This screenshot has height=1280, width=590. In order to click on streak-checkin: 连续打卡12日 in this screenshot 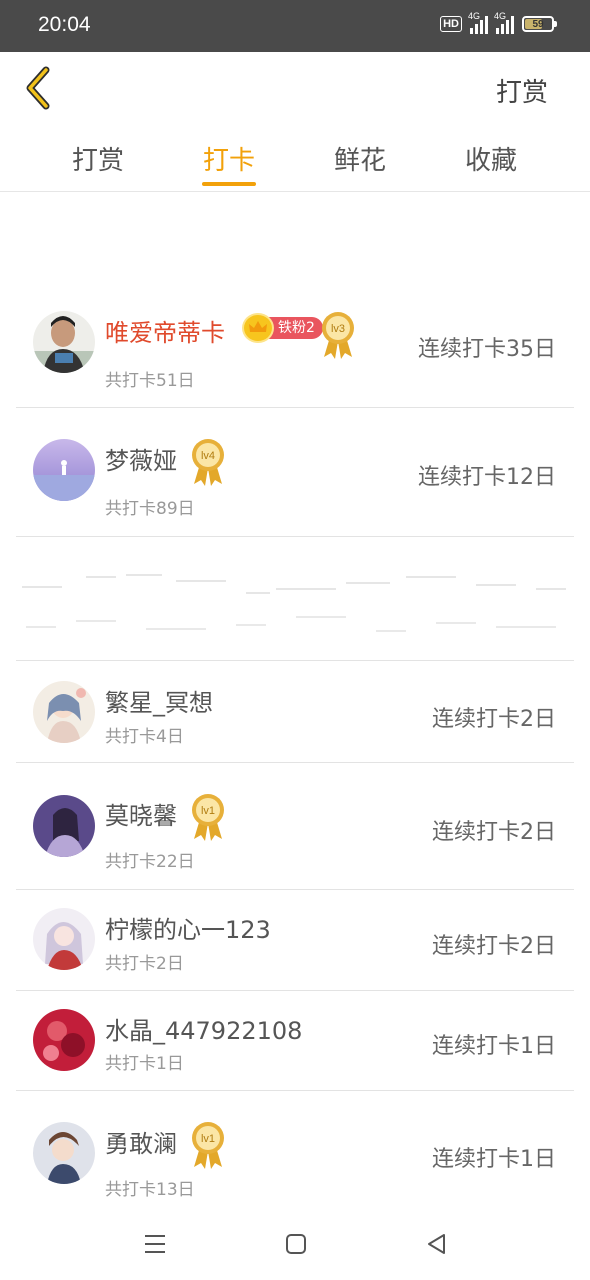, I will do `click(487, 477)`.